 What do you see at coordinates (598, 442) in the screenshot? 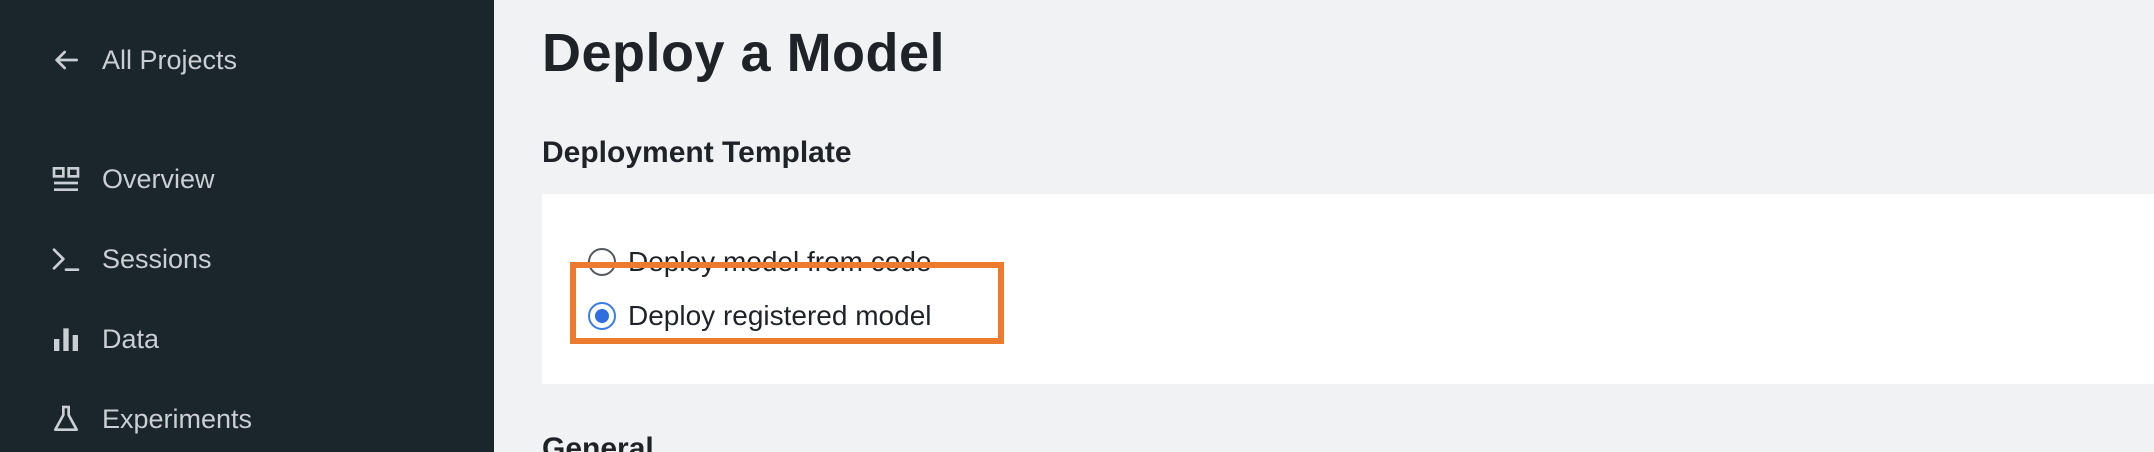
I see `general-heading: General` at bounding box center [598, 442].